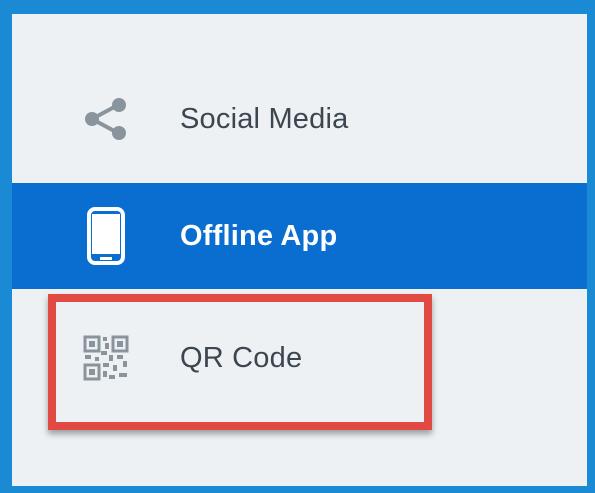 The height and width of the screenshot is (493, 595). I want to click on tablet-icon, so click(106, 236).